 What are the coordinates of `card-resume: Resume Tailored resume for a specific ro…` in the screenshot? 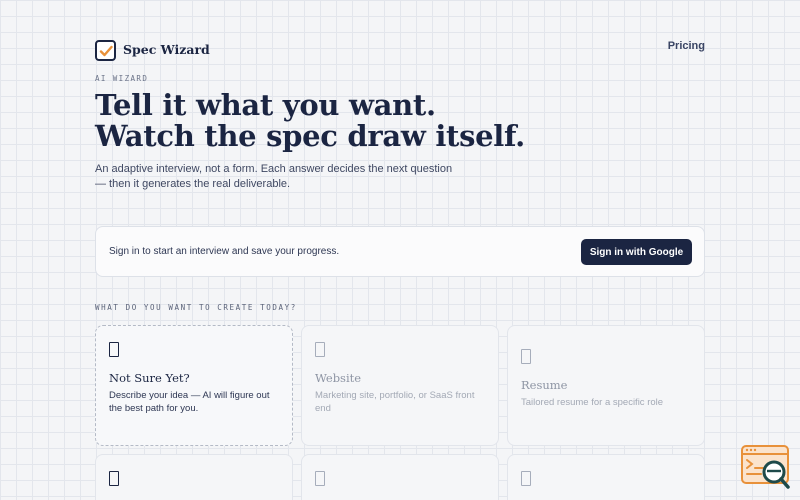 It's located at (606, 385).